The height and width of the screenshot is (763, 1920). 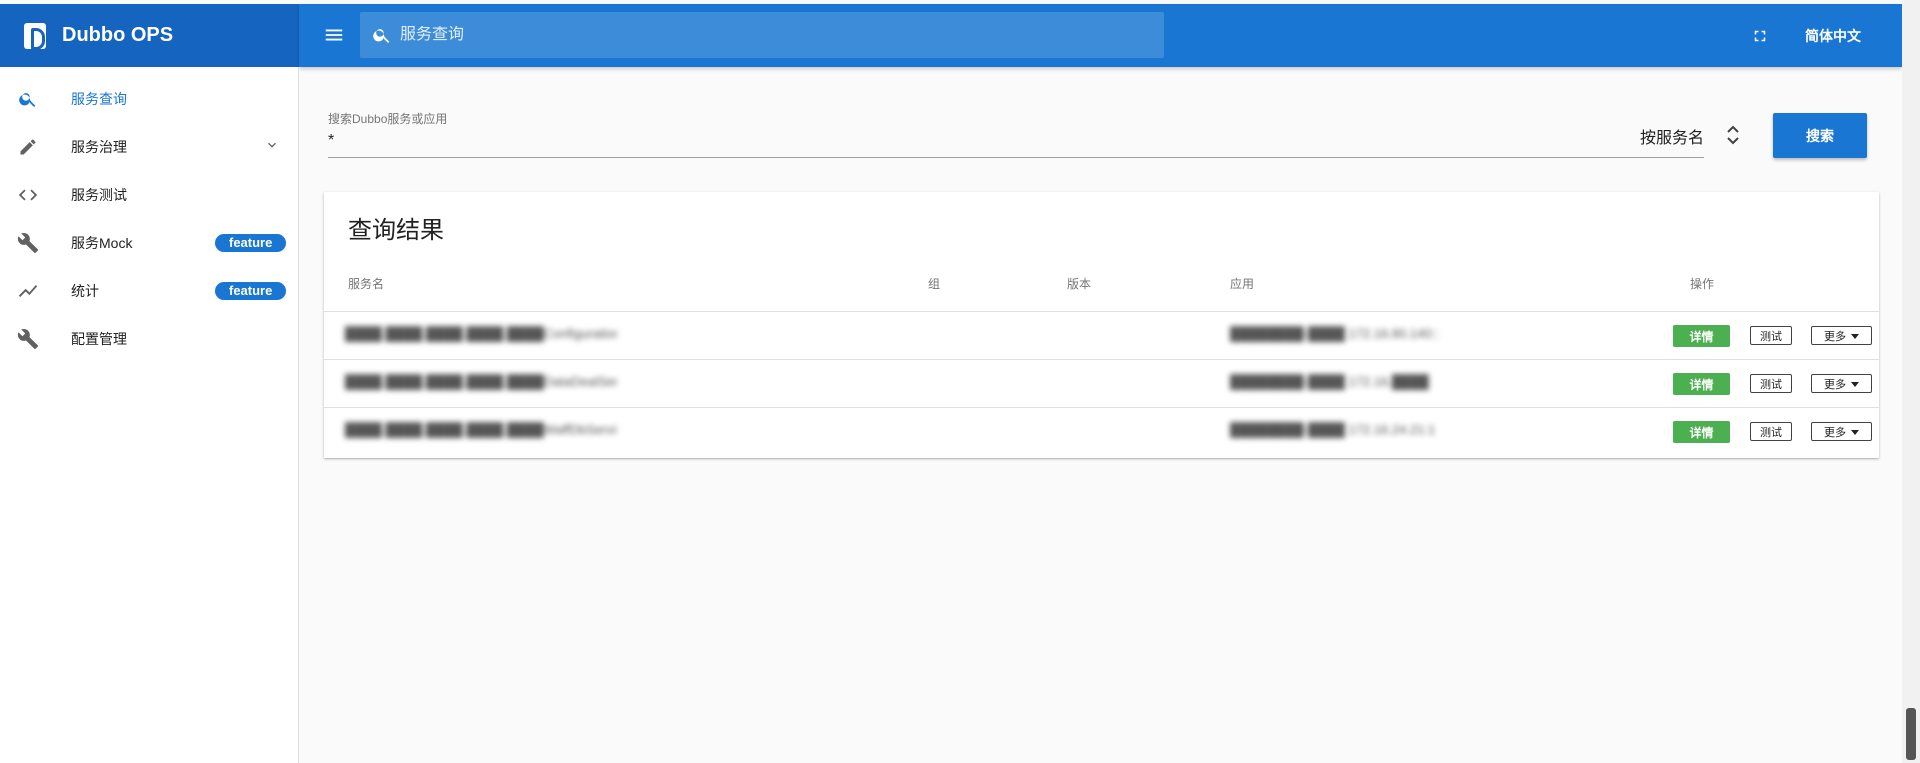 What do you see at coordinates (1016, 143) in the screenshot?
I see `service-search-input` at bounding box center [1016, 143].